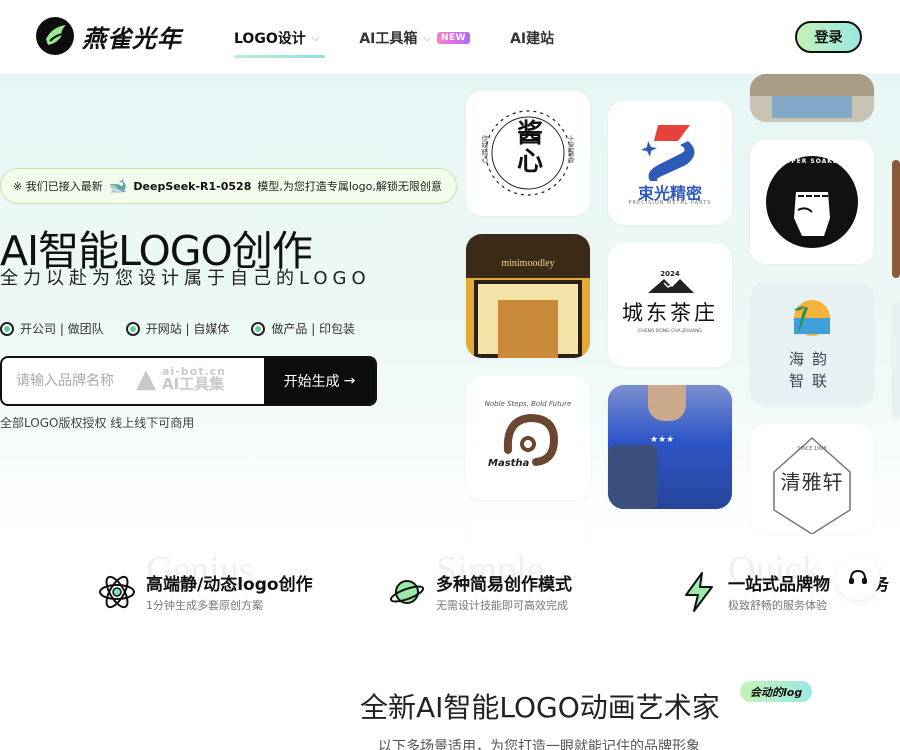 Image resolution: width=900 pixels, height=750 pixels. Describe the element at coordinates (502, 605) in the screenshot. I see `highlight-desc: 无需设计技能即可高效完成` at that location.